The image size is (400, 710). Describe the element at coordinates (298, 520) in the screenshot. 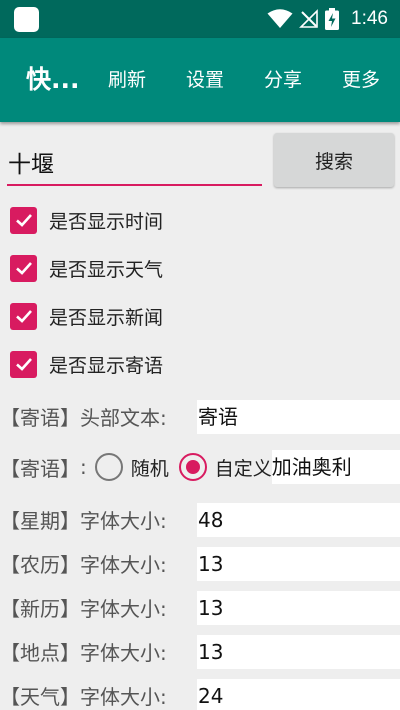

I see `font-size-input: 48` at that location.